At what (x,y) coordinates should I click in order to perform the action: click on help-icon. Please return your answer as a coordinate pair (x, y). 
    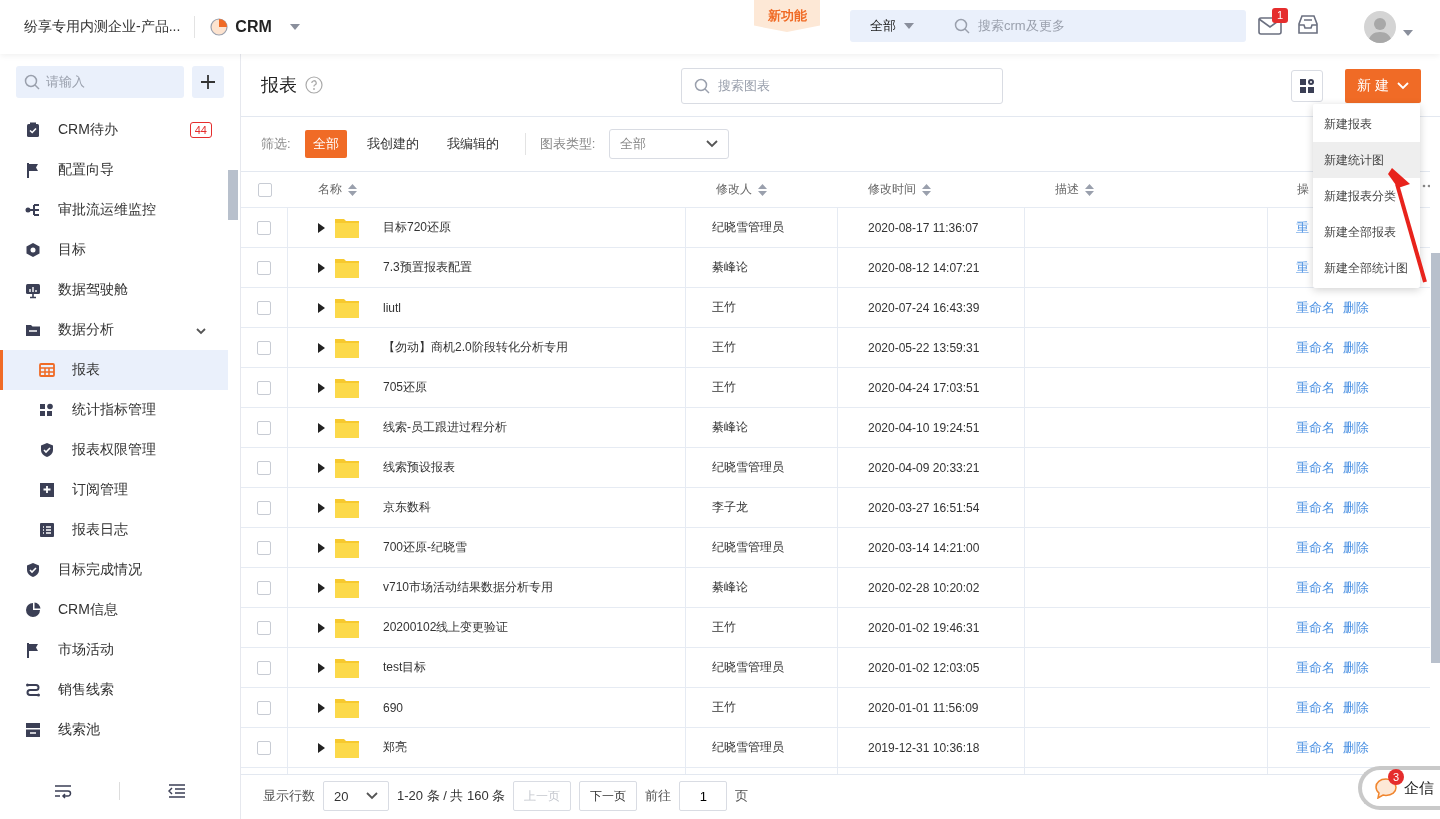
    Looking at the image, I should click on (314, 85).